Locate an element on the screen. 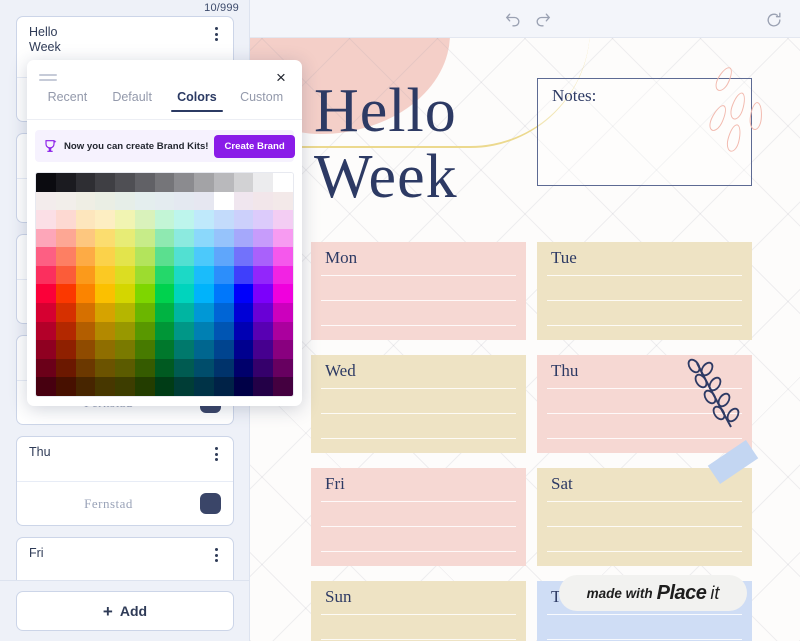 This screenshot has width=800, height=641. list-item: Thu Fernstad is located at coordinates (125, 481).